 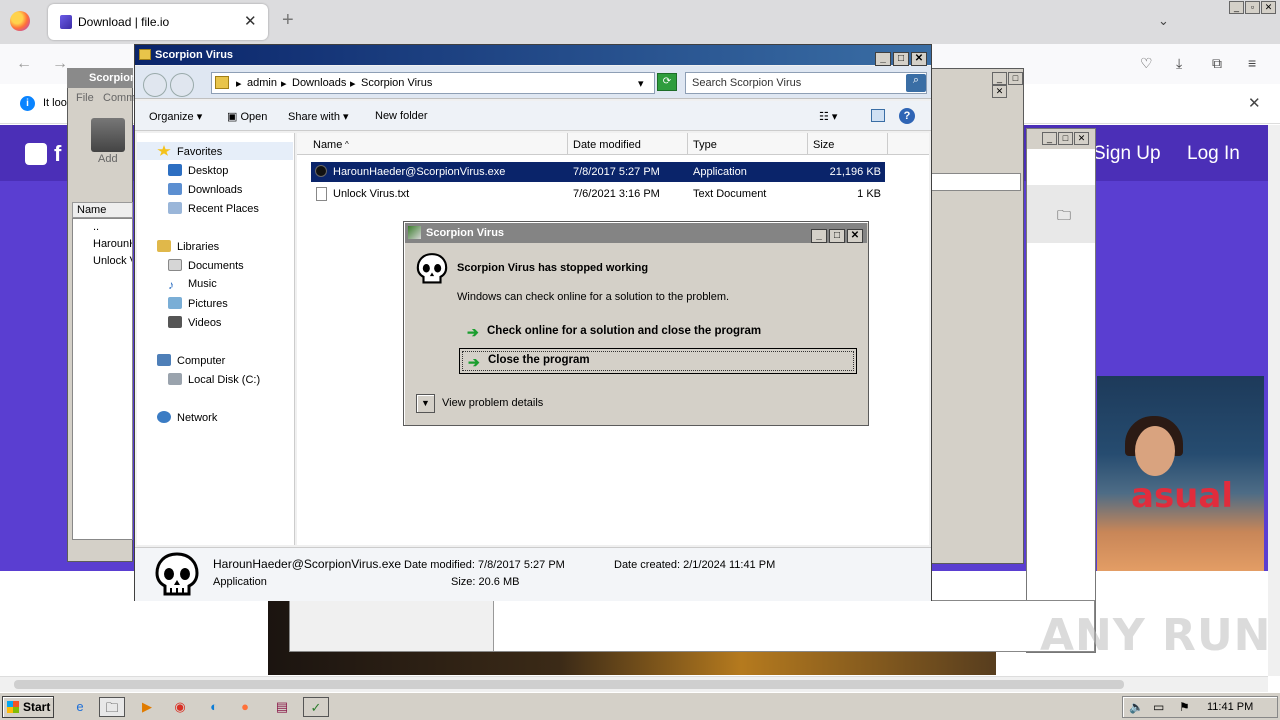 What do you see at coordinates (1136, 707) in the screenshot?
I see `volume-icon: 🔈` at bounding box center [1136, 707].